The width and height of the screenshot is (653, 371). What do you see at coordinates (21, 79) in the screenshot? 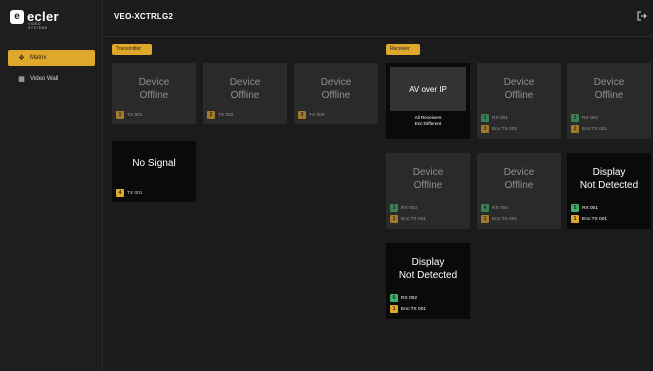
I see `grid-icon: ▦` at bounding box center [21, 79].